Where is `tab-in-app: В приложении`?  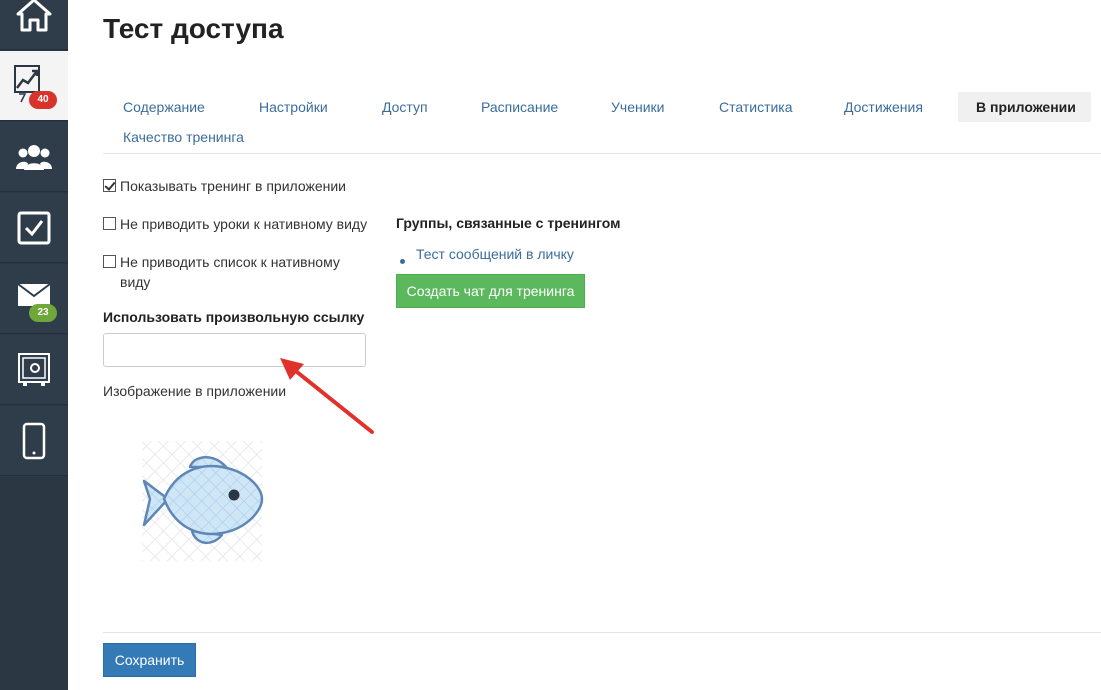
tab-in-app: В приложении is located at coordinates (1024, 107).